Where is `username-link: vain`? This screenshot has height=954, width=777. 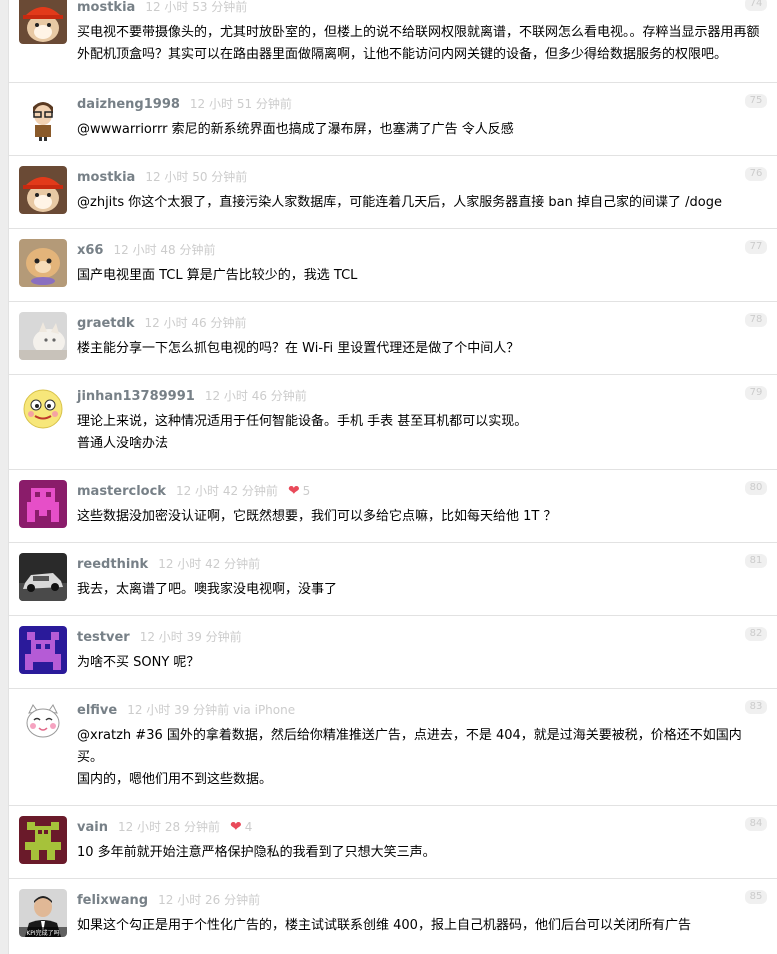 username-link: vain is located at coordinates (92, 827).